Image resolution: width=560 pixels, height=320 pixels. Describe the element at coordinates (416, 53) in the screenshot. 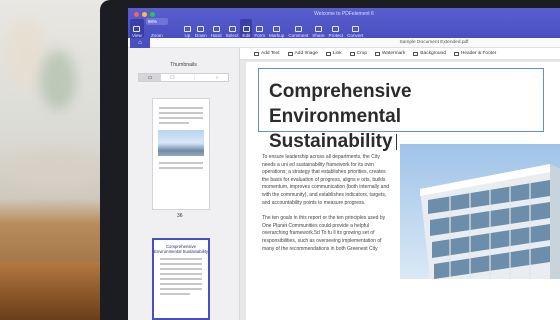

I see `background-icon` at that location.